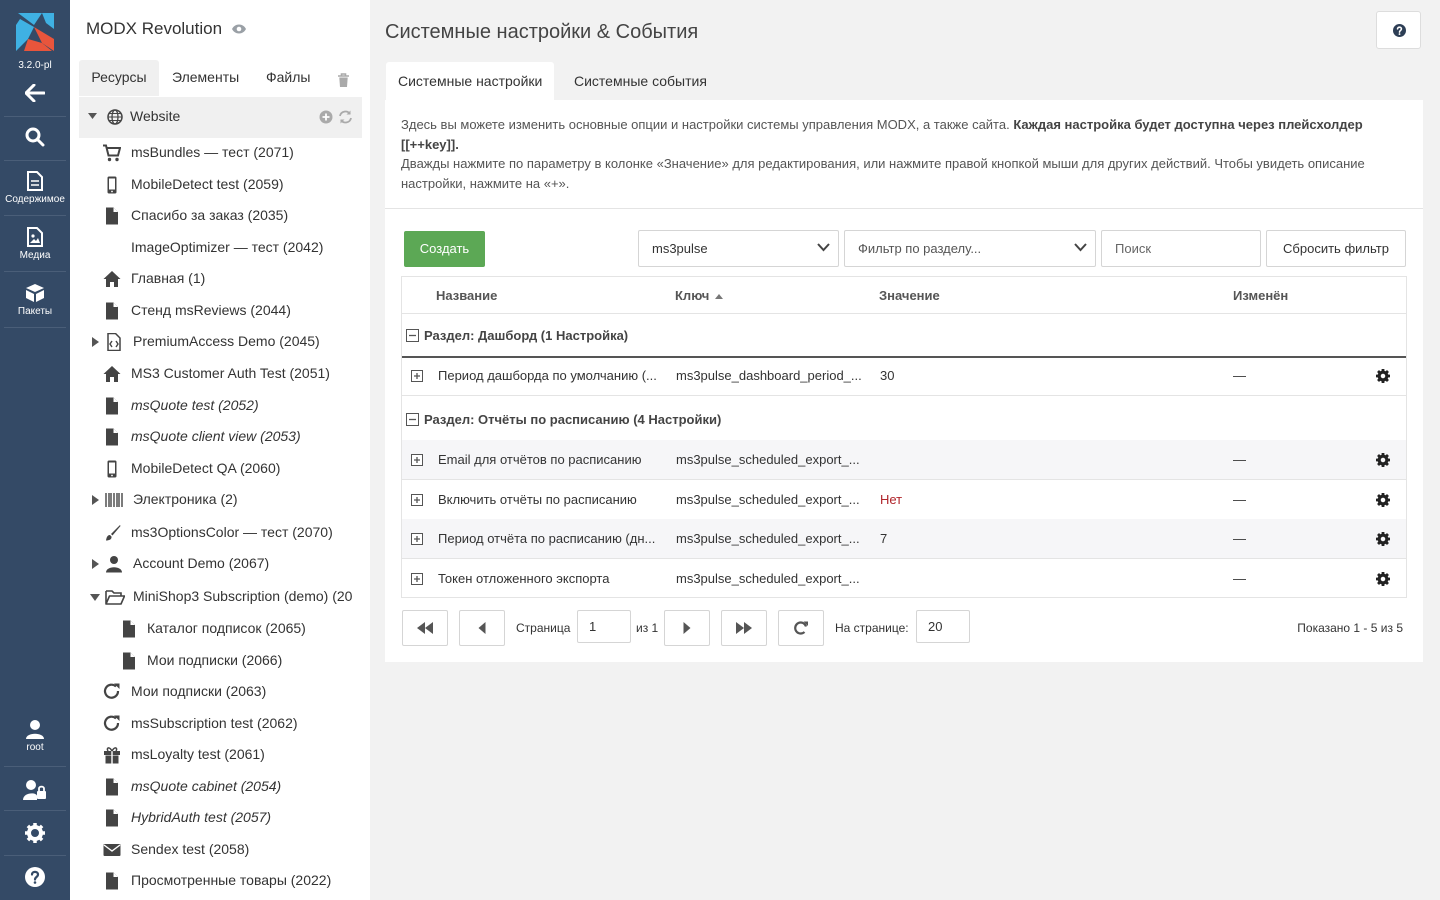 Image resolution: width=1440 pixels, height=900 pixels. What do you see at coordinates (220, 469) in the screenshot?
I see `tree-item: MobileDetect QA (2060)` at bounding box center [220, 469].